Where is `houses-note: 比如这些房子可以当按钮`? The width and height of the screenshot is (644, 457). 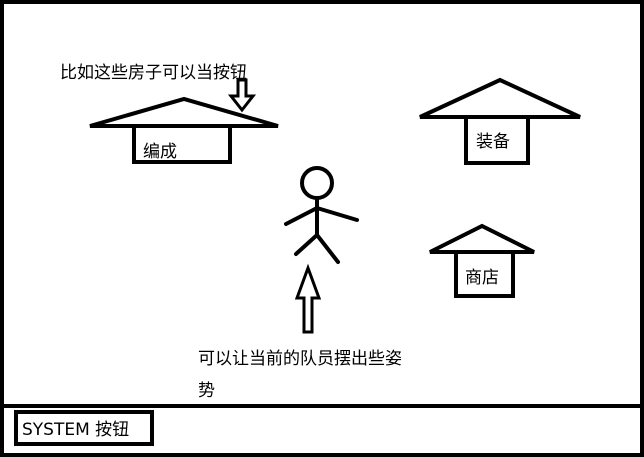
houses-note: 比如这些房子可以当按钮 is located at coordinates (153, 73).